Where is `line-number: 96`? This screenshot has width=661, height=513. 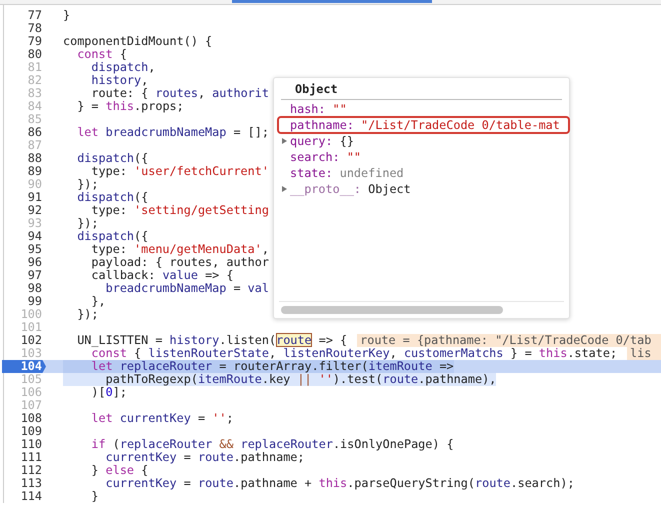
line-number: 96 is located at coordinates (34, 262).